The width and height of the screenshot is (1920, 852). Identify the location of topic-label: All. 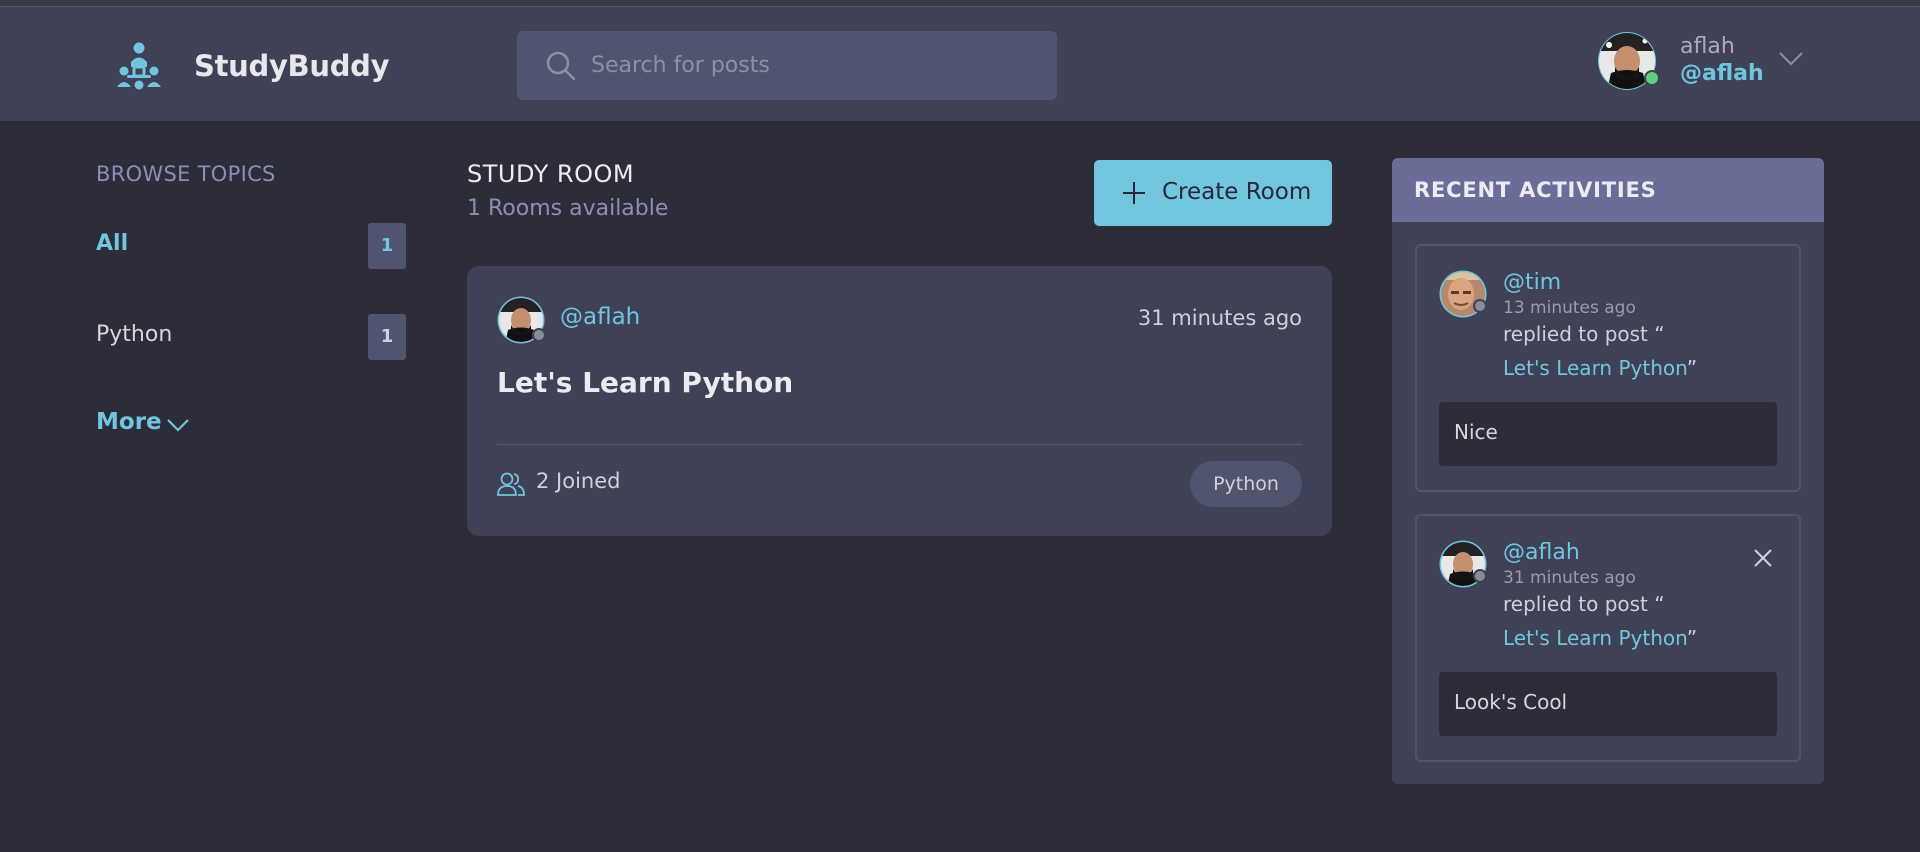
(112, 243).